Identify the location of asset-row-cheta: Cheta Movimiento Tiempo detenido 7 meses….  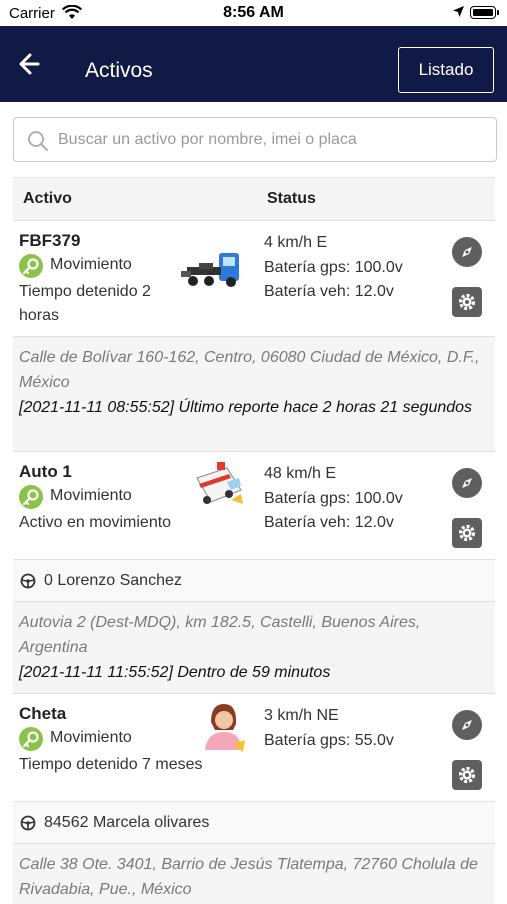
(254, 748).